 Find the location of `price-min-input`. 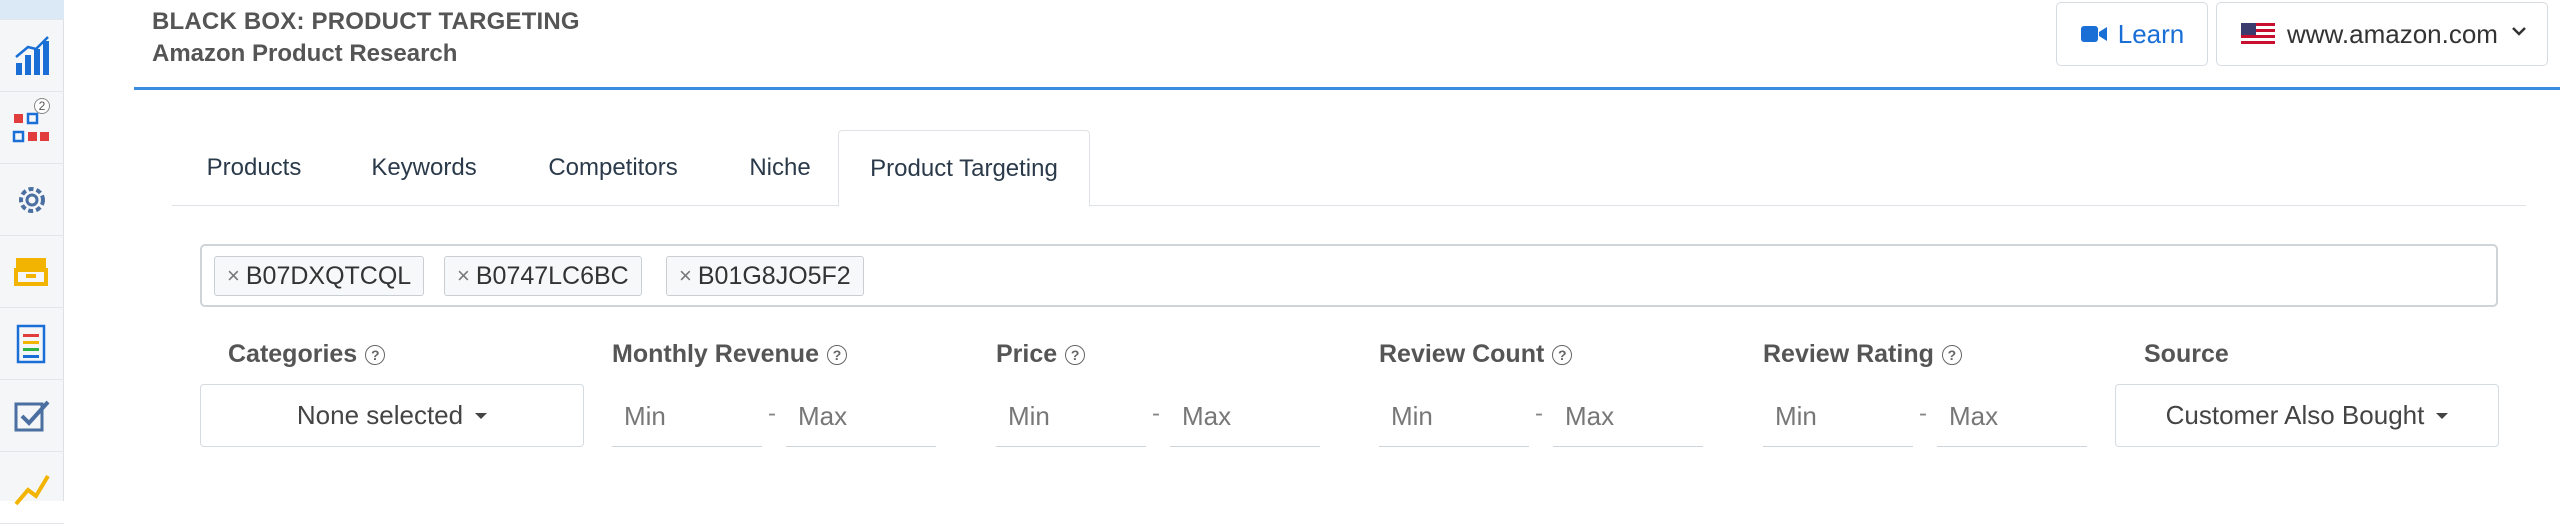

price-min-input is located at coordinates (1071, 416).